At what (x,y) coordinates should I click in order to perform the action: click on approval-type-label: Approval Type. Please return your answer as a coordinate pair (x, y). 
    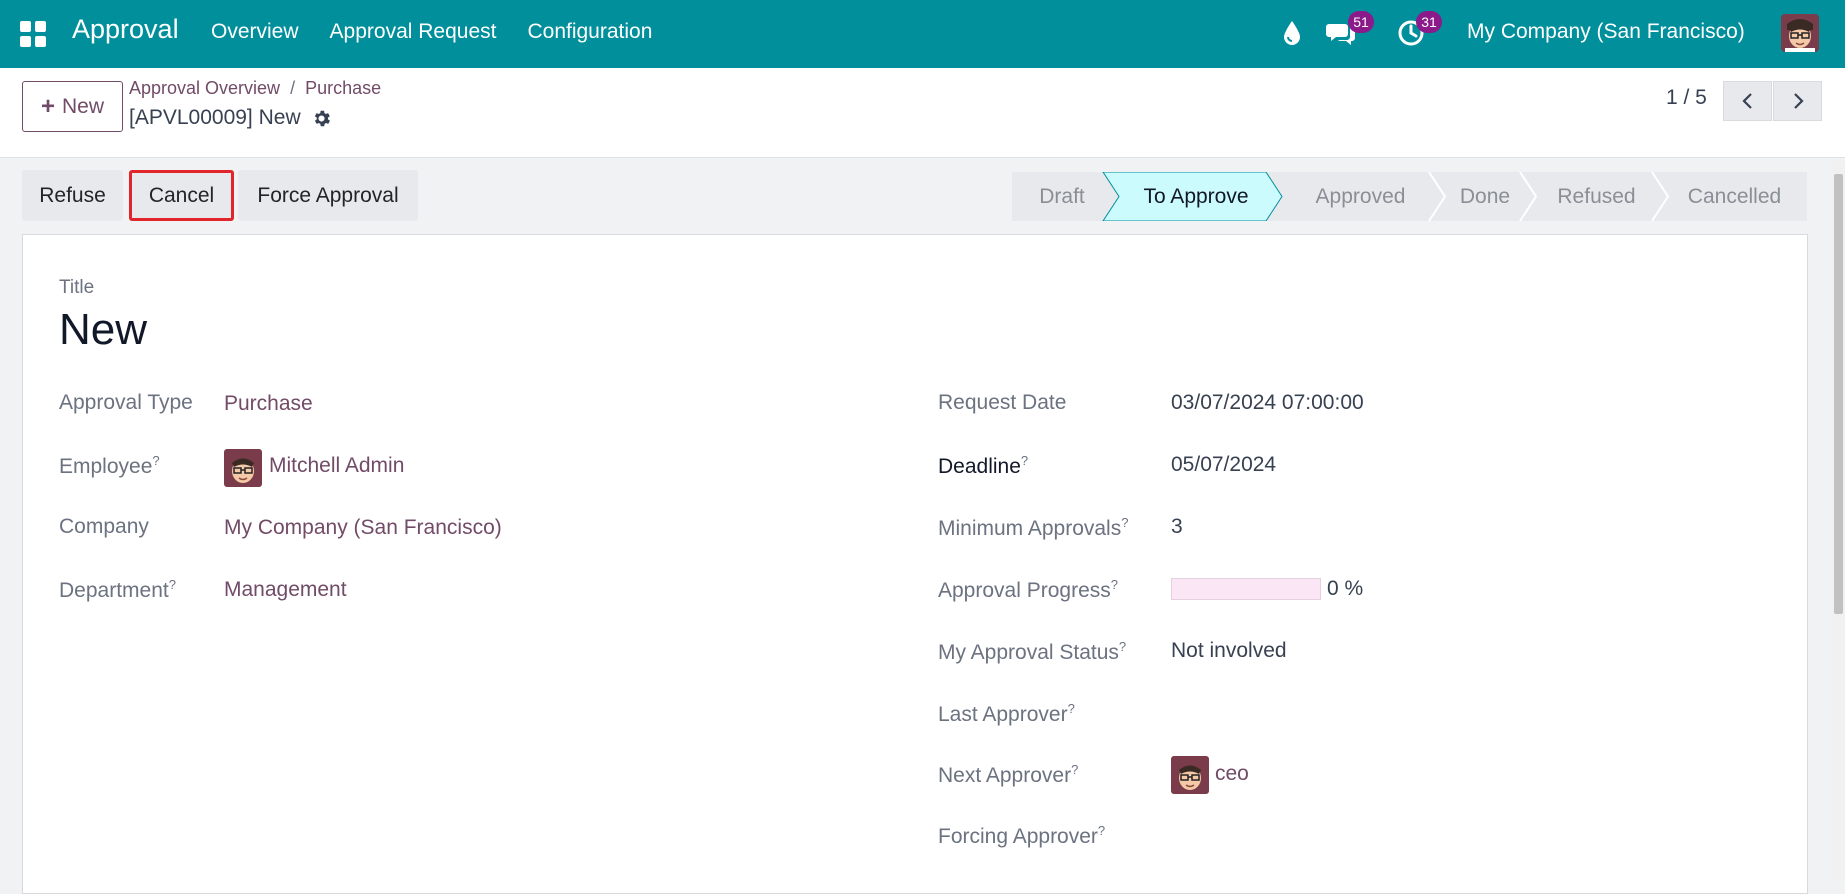
    Looking at the image, I should click on (126, 402).